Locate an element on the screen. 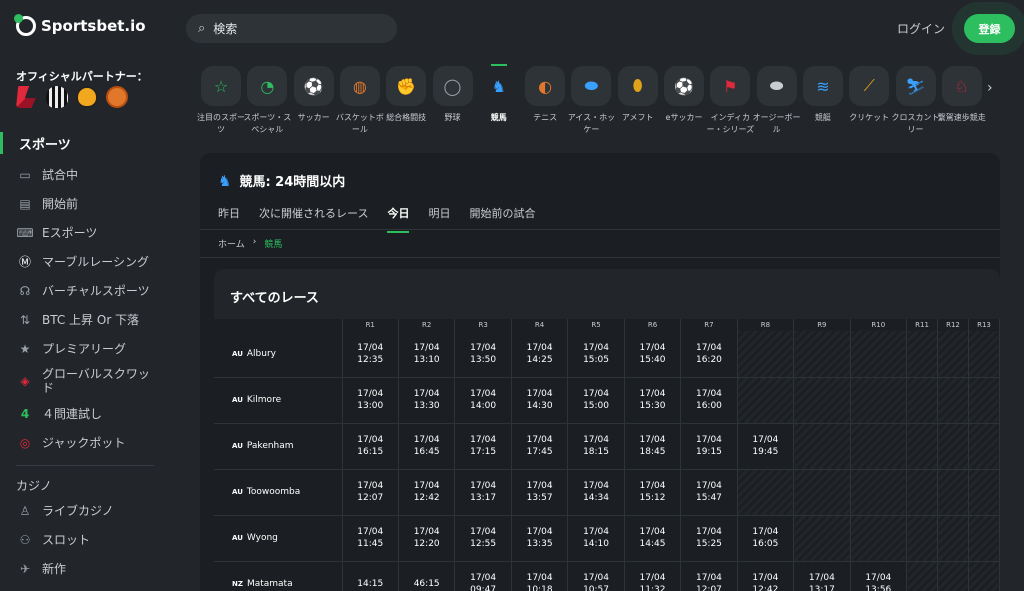  race-time-cell: 17/04 12:55 is located at coordinates (483, 538).